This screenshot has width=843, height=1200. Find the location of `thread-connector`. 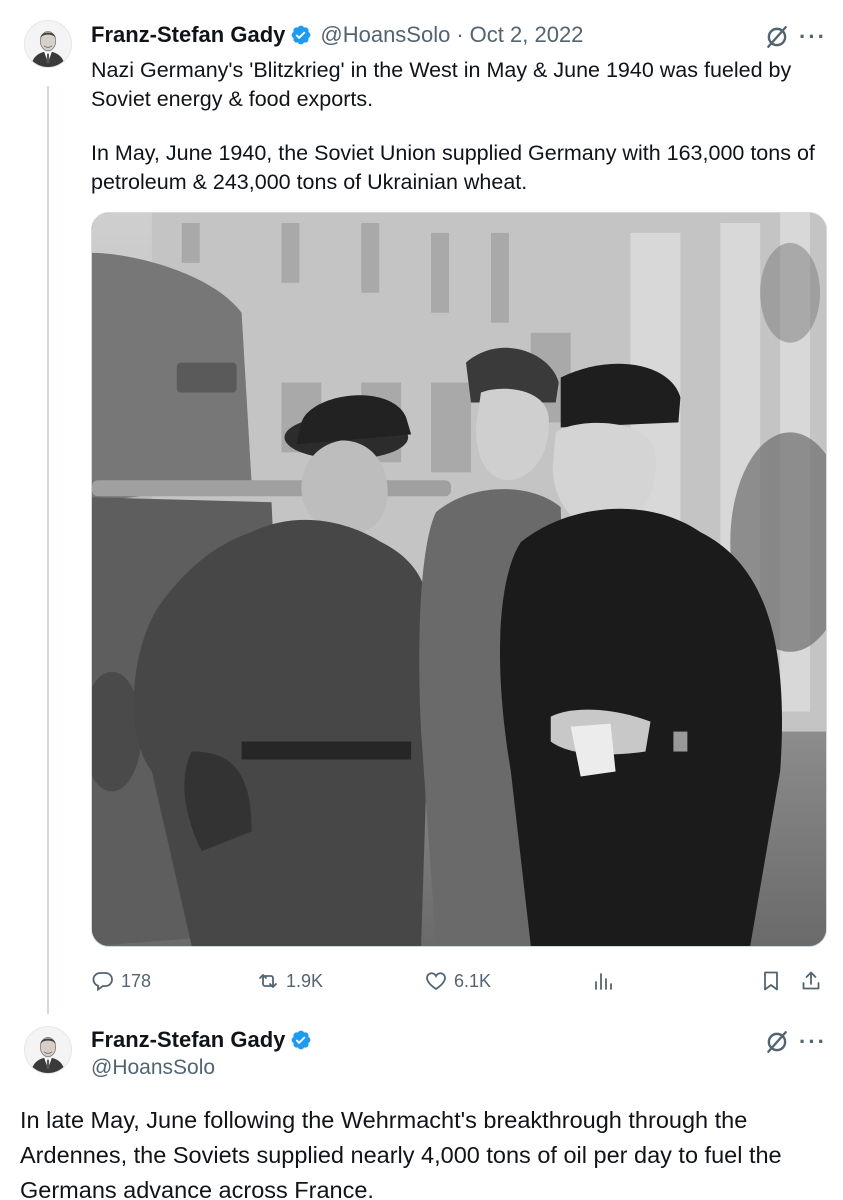

thread-connector is located at coordinates (48, 550).